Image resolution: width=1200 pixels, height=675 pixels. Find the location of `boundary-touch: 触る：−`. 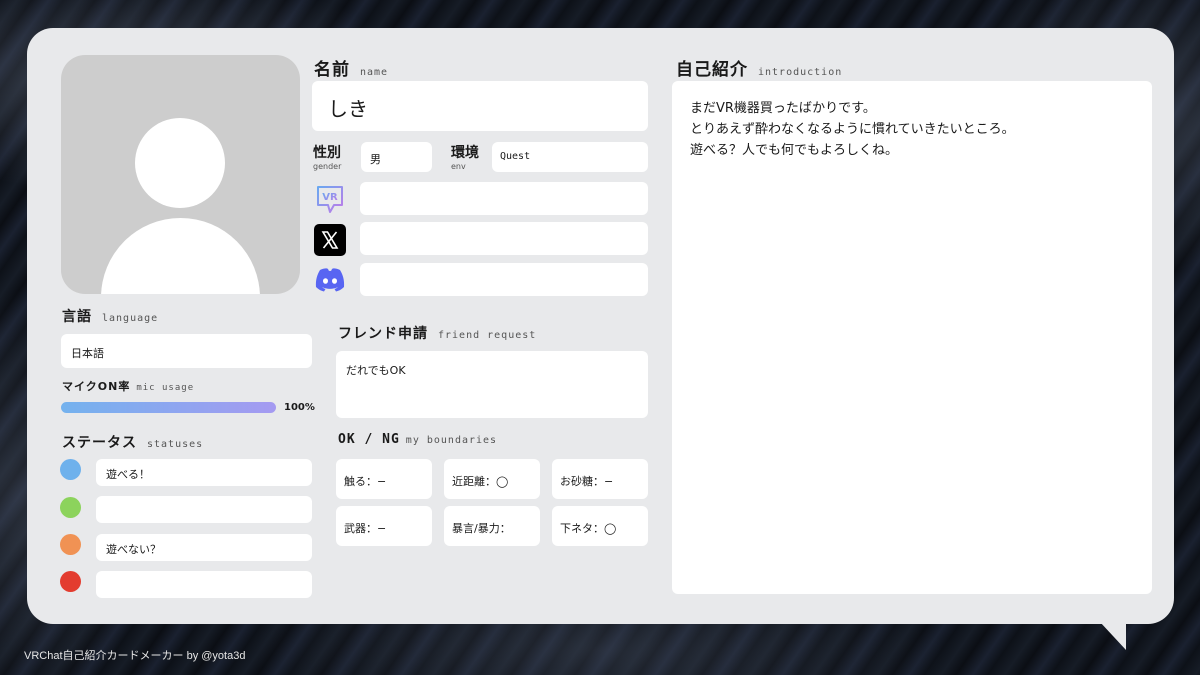

boundary-touch: 触る：− is located at coordinates (384, 479).